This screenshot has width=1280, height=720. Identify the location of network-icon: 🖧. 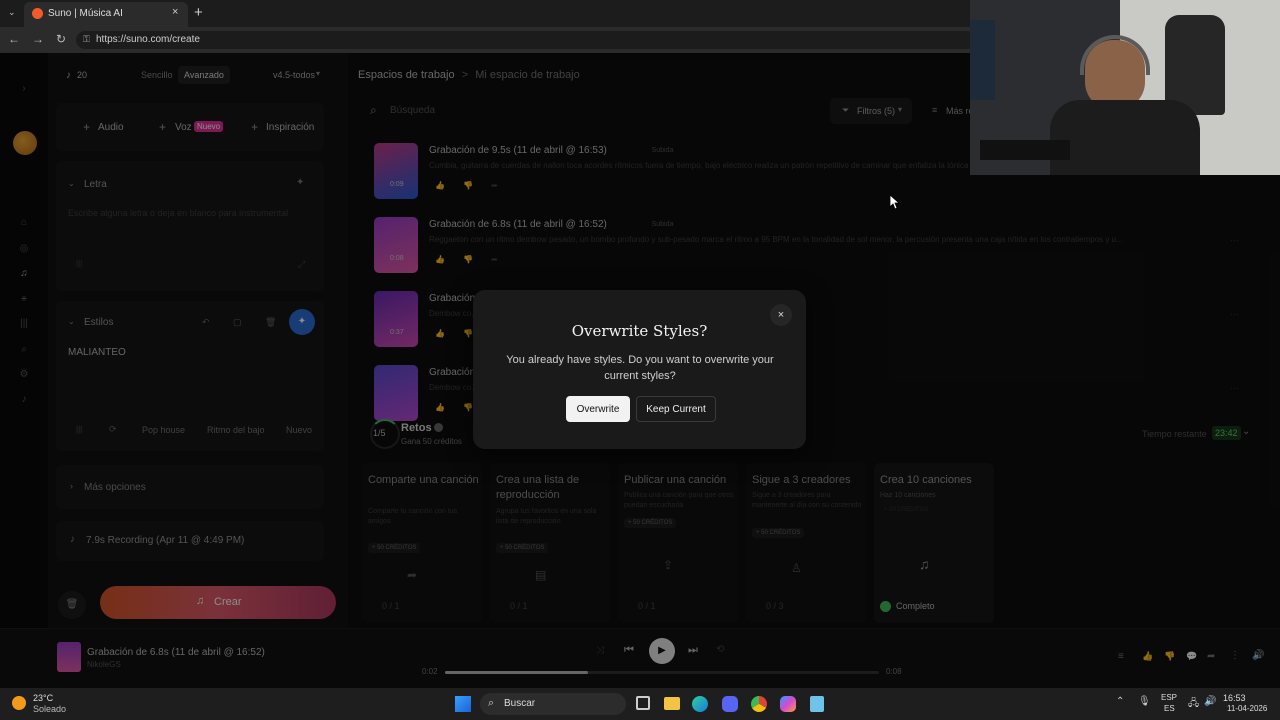
(1193, 704).